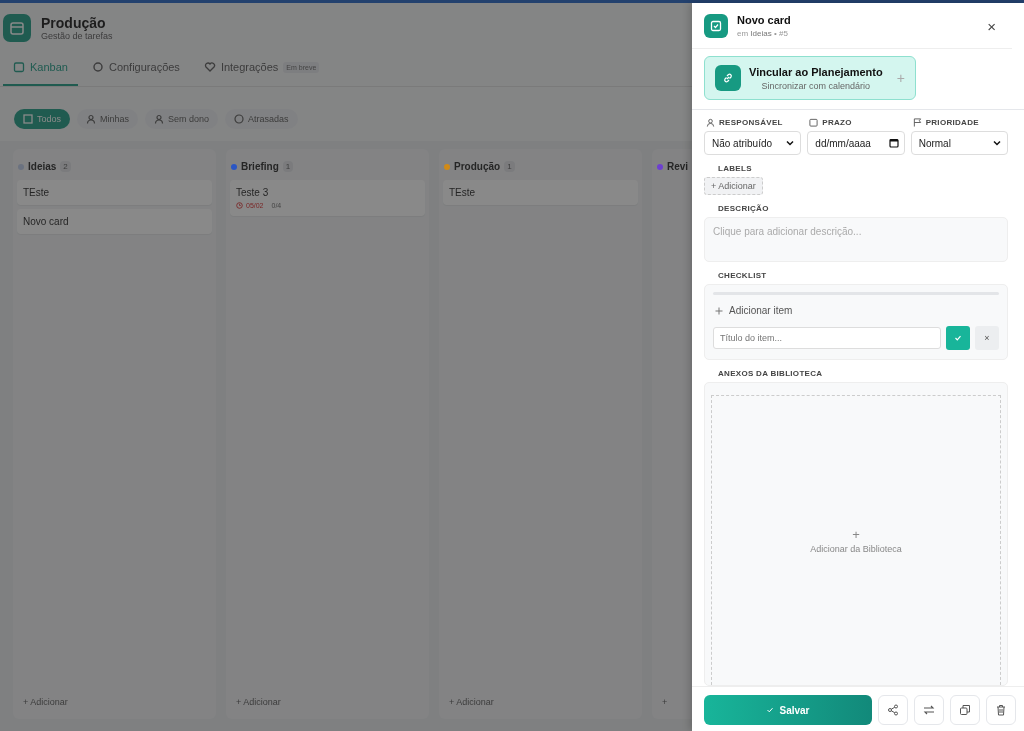 Image resolution: width=1024 pixels, height=731 pixels. What do you see at coordinates (74, 23) in the screenshot?
I see `app-title: Produção` at bounding box center [74, 23].